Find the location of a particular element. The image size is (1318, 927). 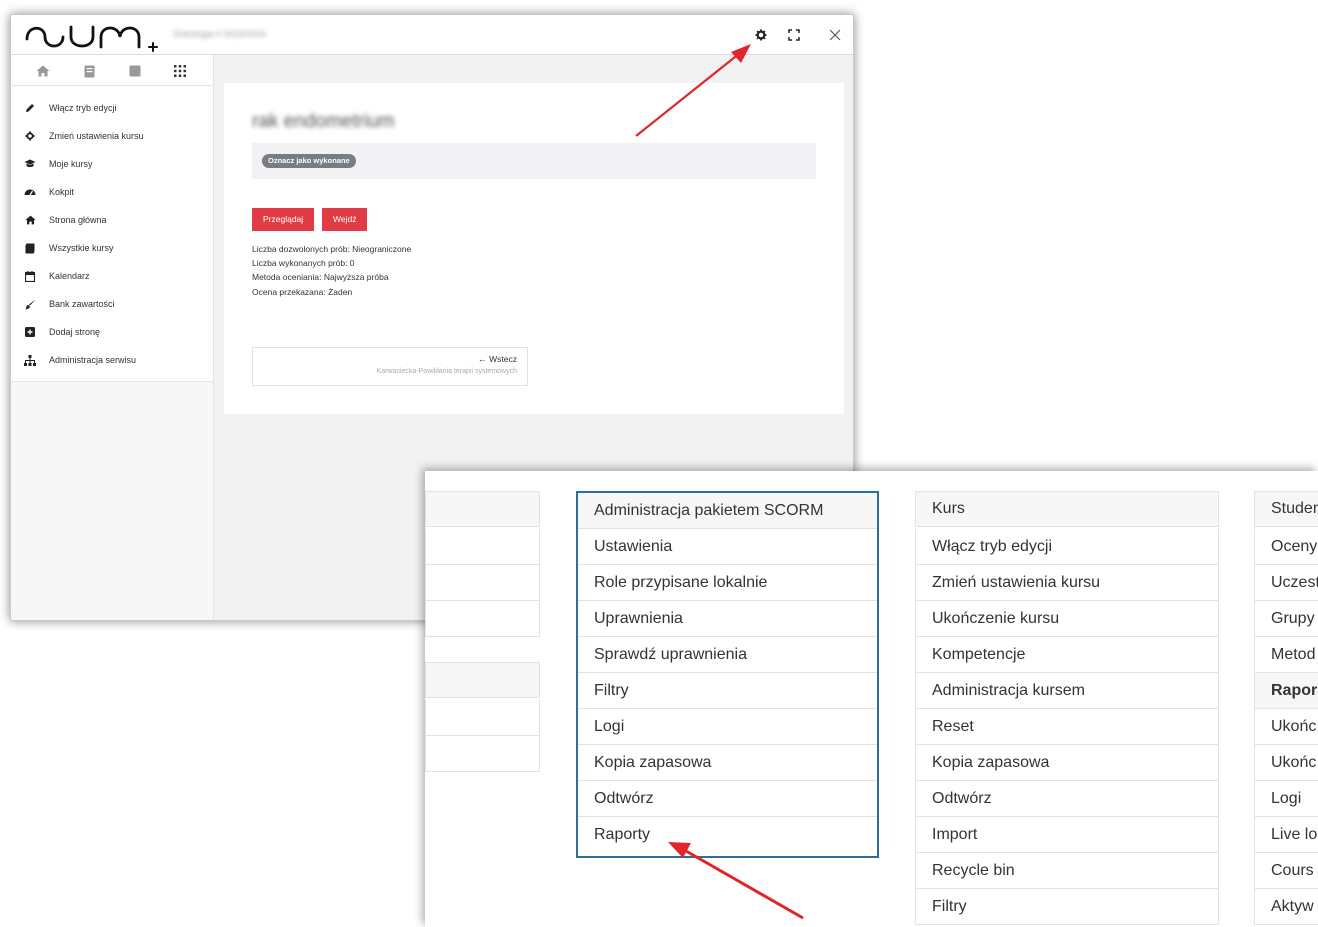

attempts-made: Liczba wykonanych prób: 0 is located at coordinates (303, 263).